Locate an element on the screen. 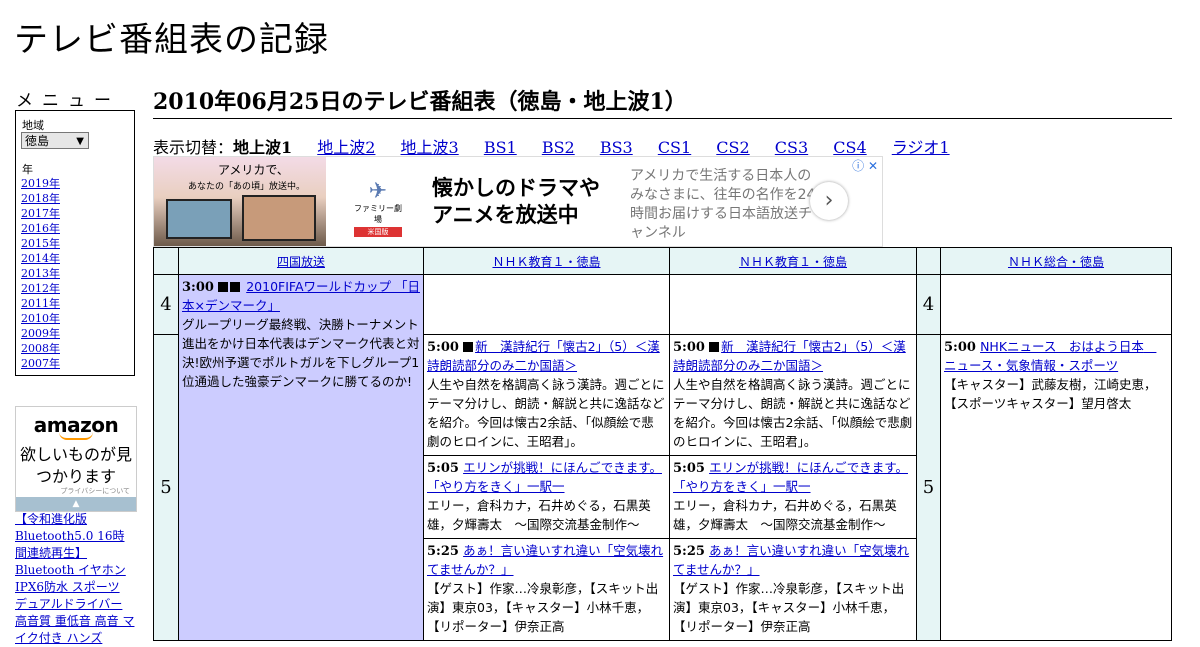 Image resolution: width=1200 pixels, height=647 pixels. banner-ad-headline: 懐かしのドラマや アニメを放送中 is located at coordinates (516, 201).